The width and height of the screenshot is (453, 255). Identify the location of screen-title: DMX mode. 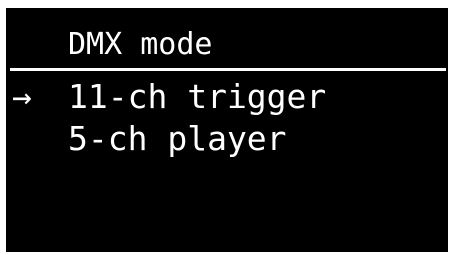
(140, 44).